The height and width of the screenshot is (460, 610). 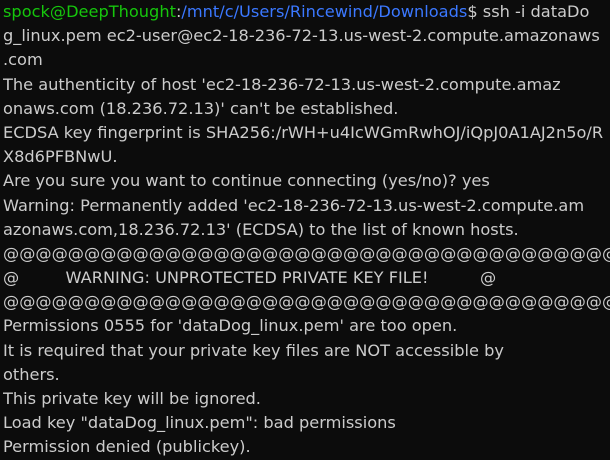 What do you see at coordinates (60, 157) in the screenshot?
I see `output-line: X8d6PFBNwU.` at bounding box center [60, 157].